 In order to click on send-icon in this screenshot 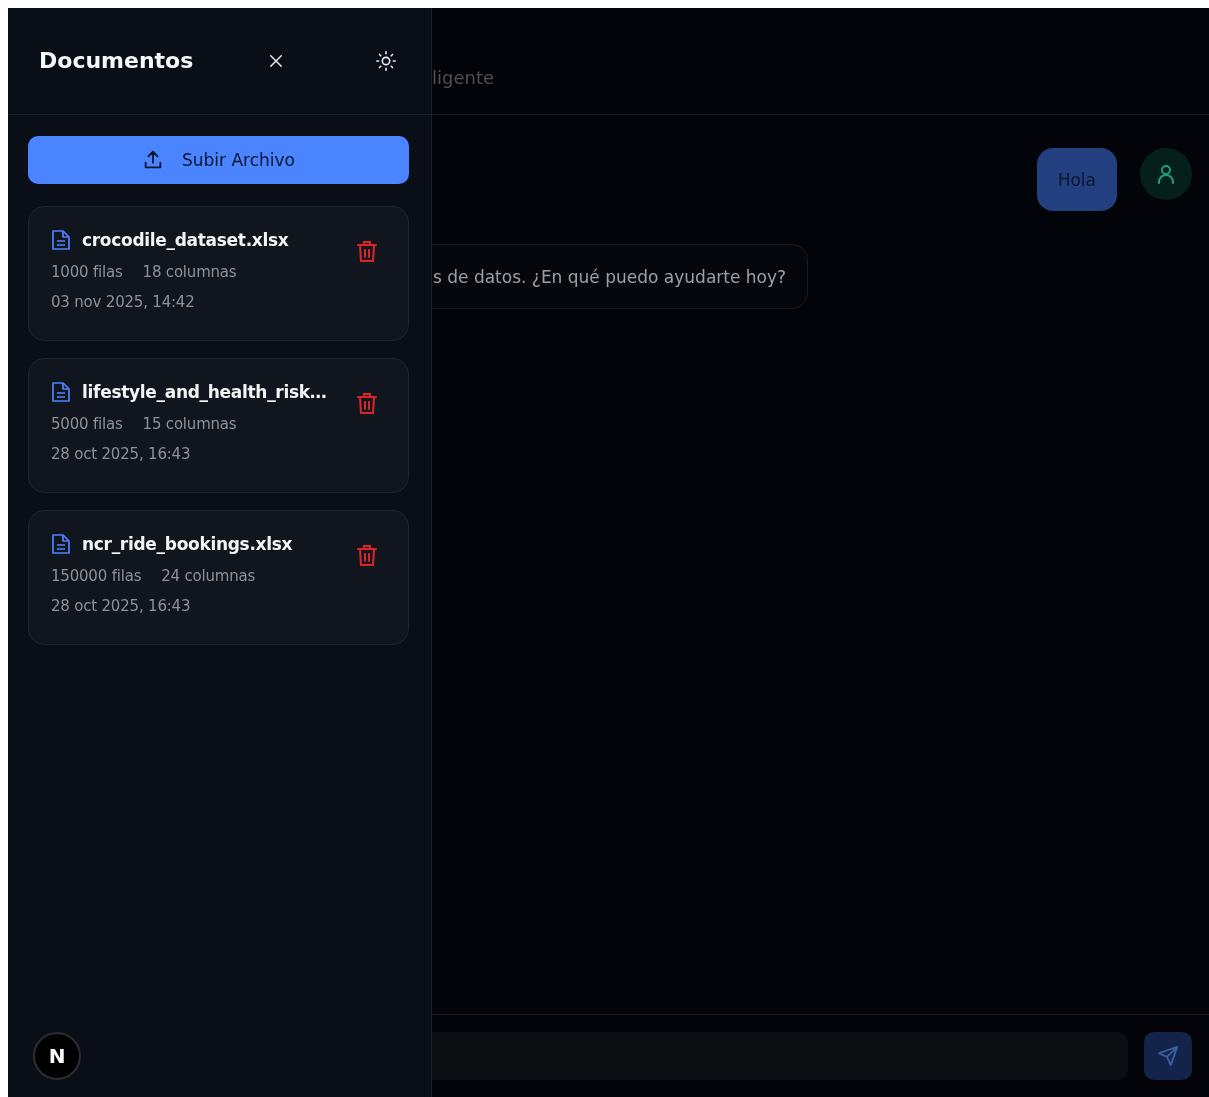, I will do `click(1168, 1056)`.